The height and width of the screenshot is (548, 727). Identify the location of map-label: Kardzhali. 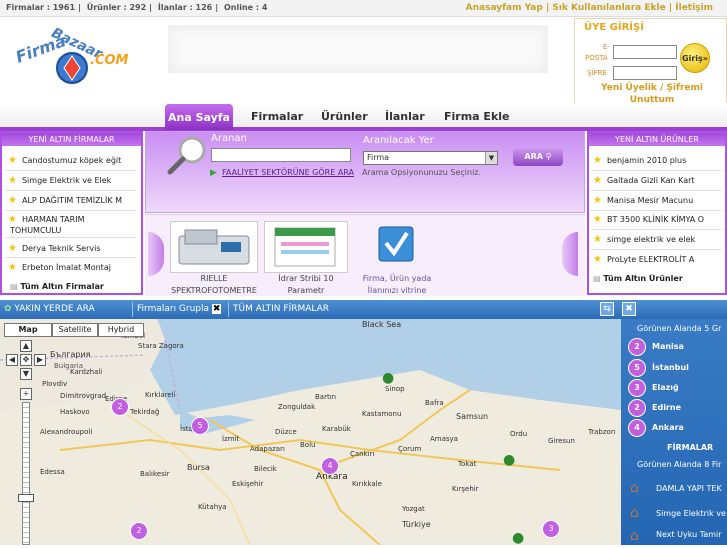
(86, 372).